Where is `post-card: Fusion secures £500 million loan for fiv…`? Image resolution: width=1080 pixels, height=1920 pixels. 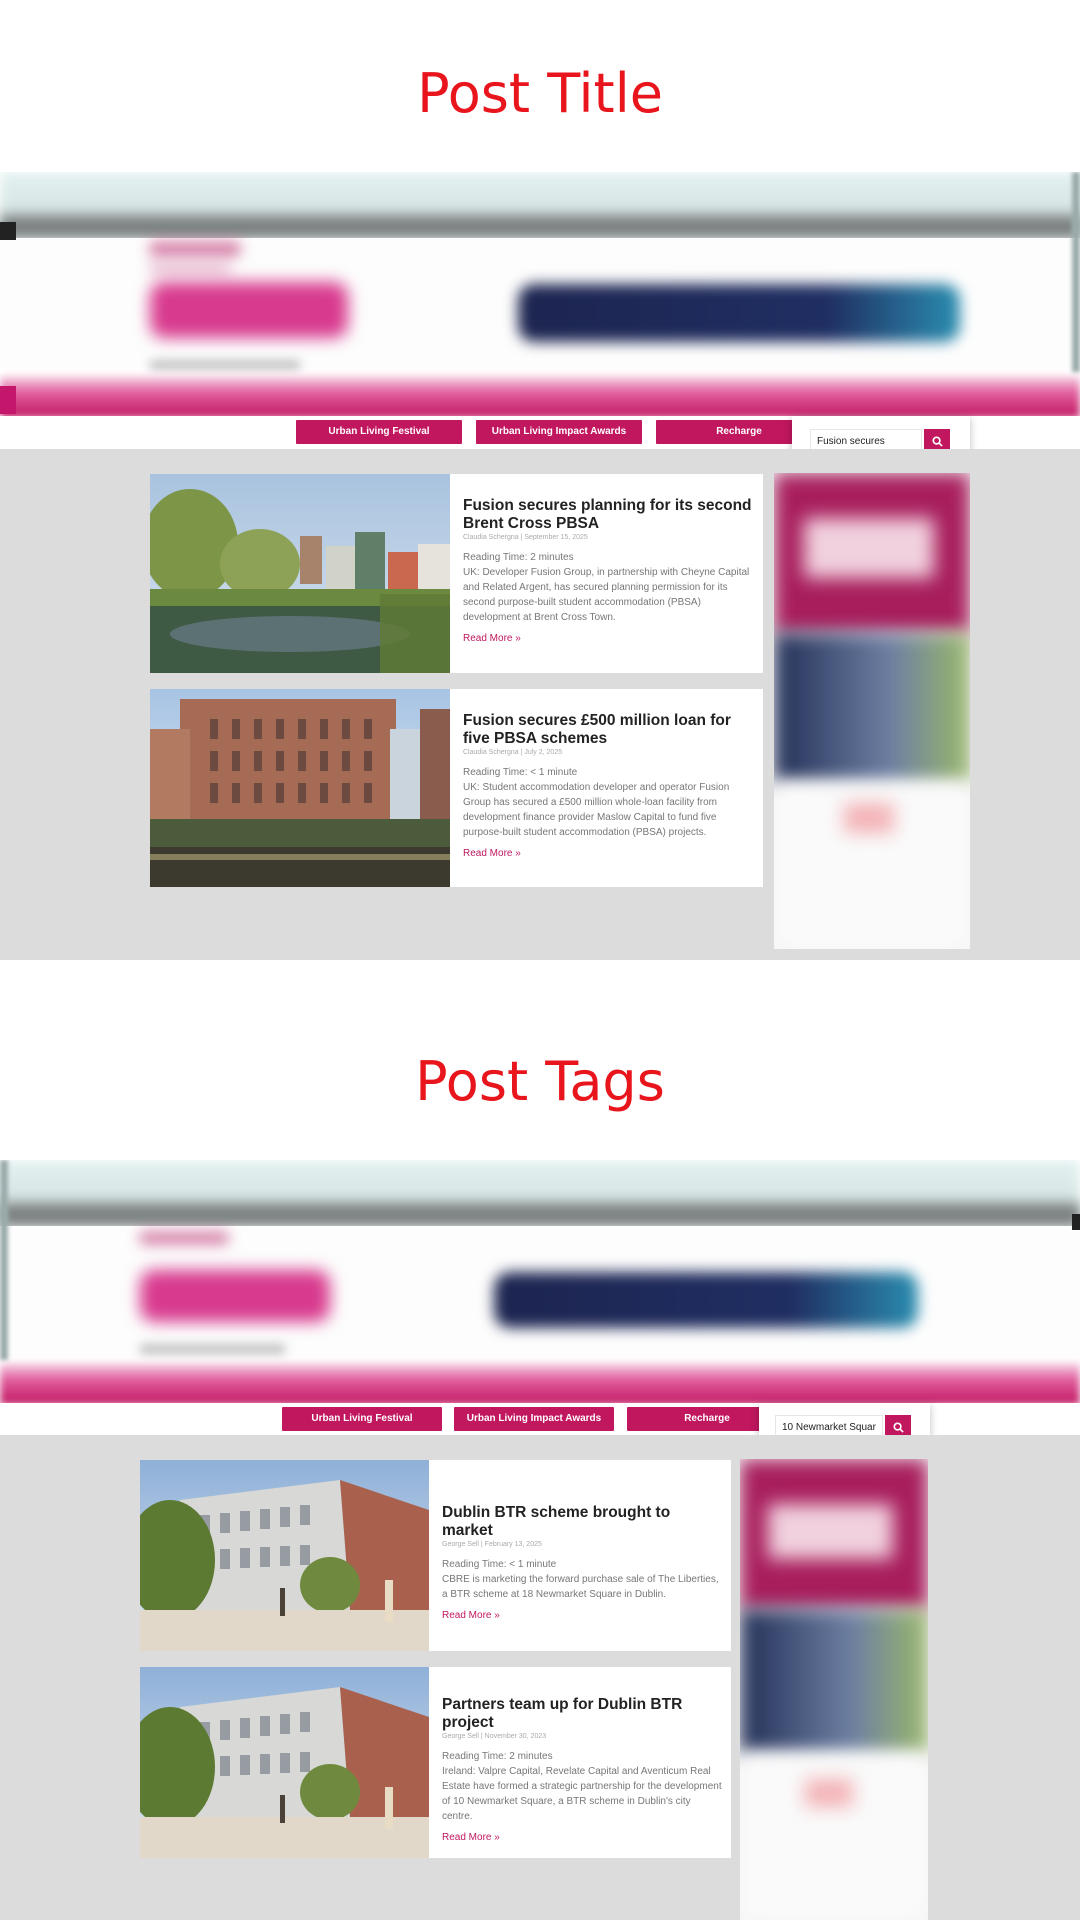 post-card: Fusion secures £500 million loan for fiv… is located at coordinates (456, 788).